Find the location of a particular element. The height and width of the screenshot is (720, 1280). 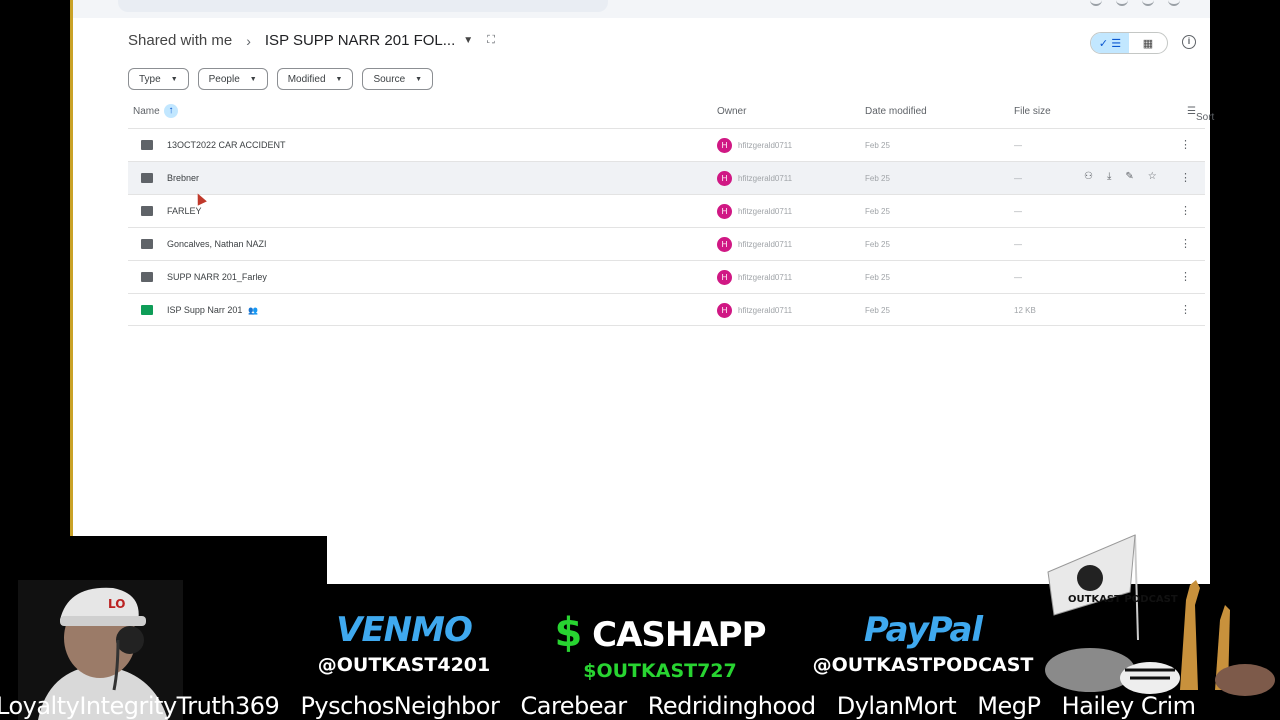

filter-type-label: Type is located at coordinates (150, 79).